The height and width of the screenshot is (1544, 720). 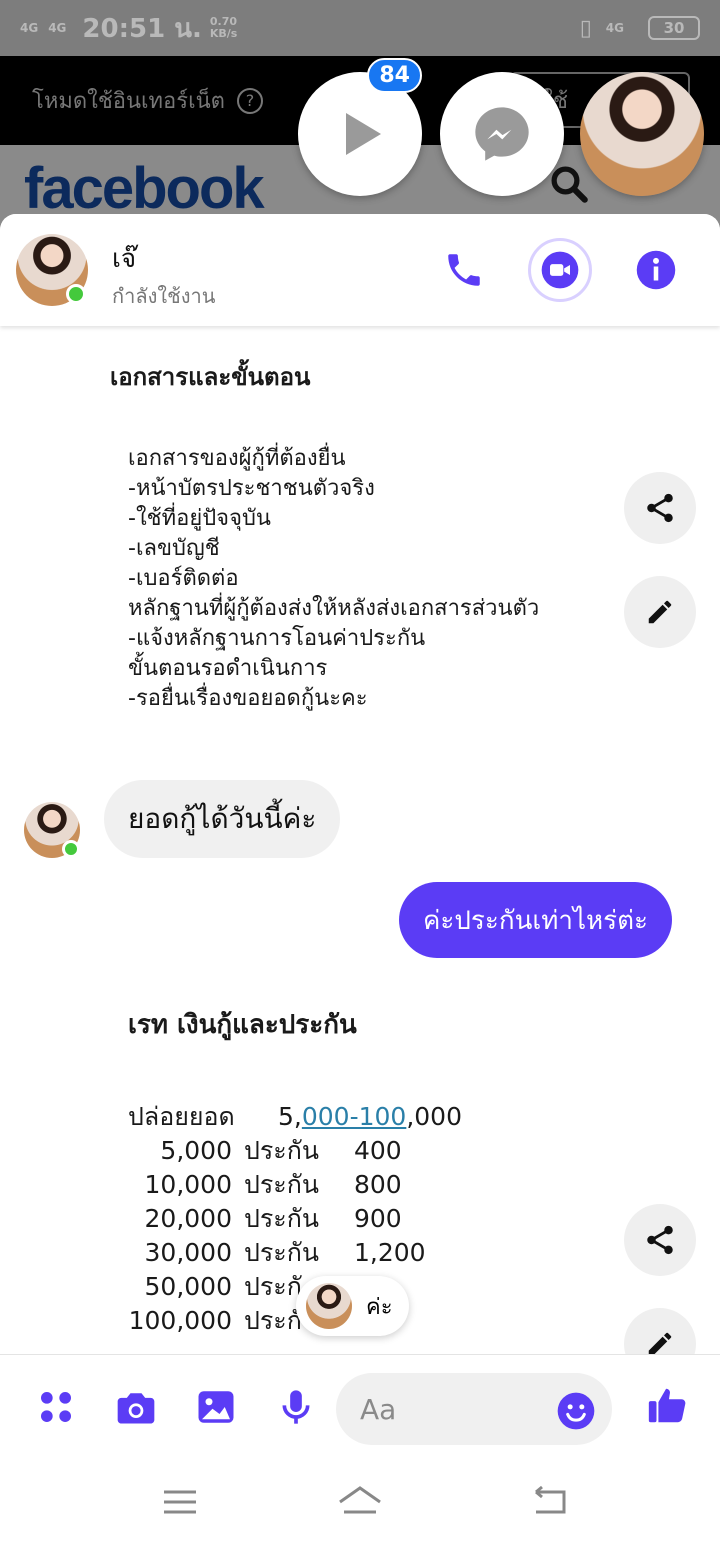 I want to click on like-icon, so click(x=667, y=1405).